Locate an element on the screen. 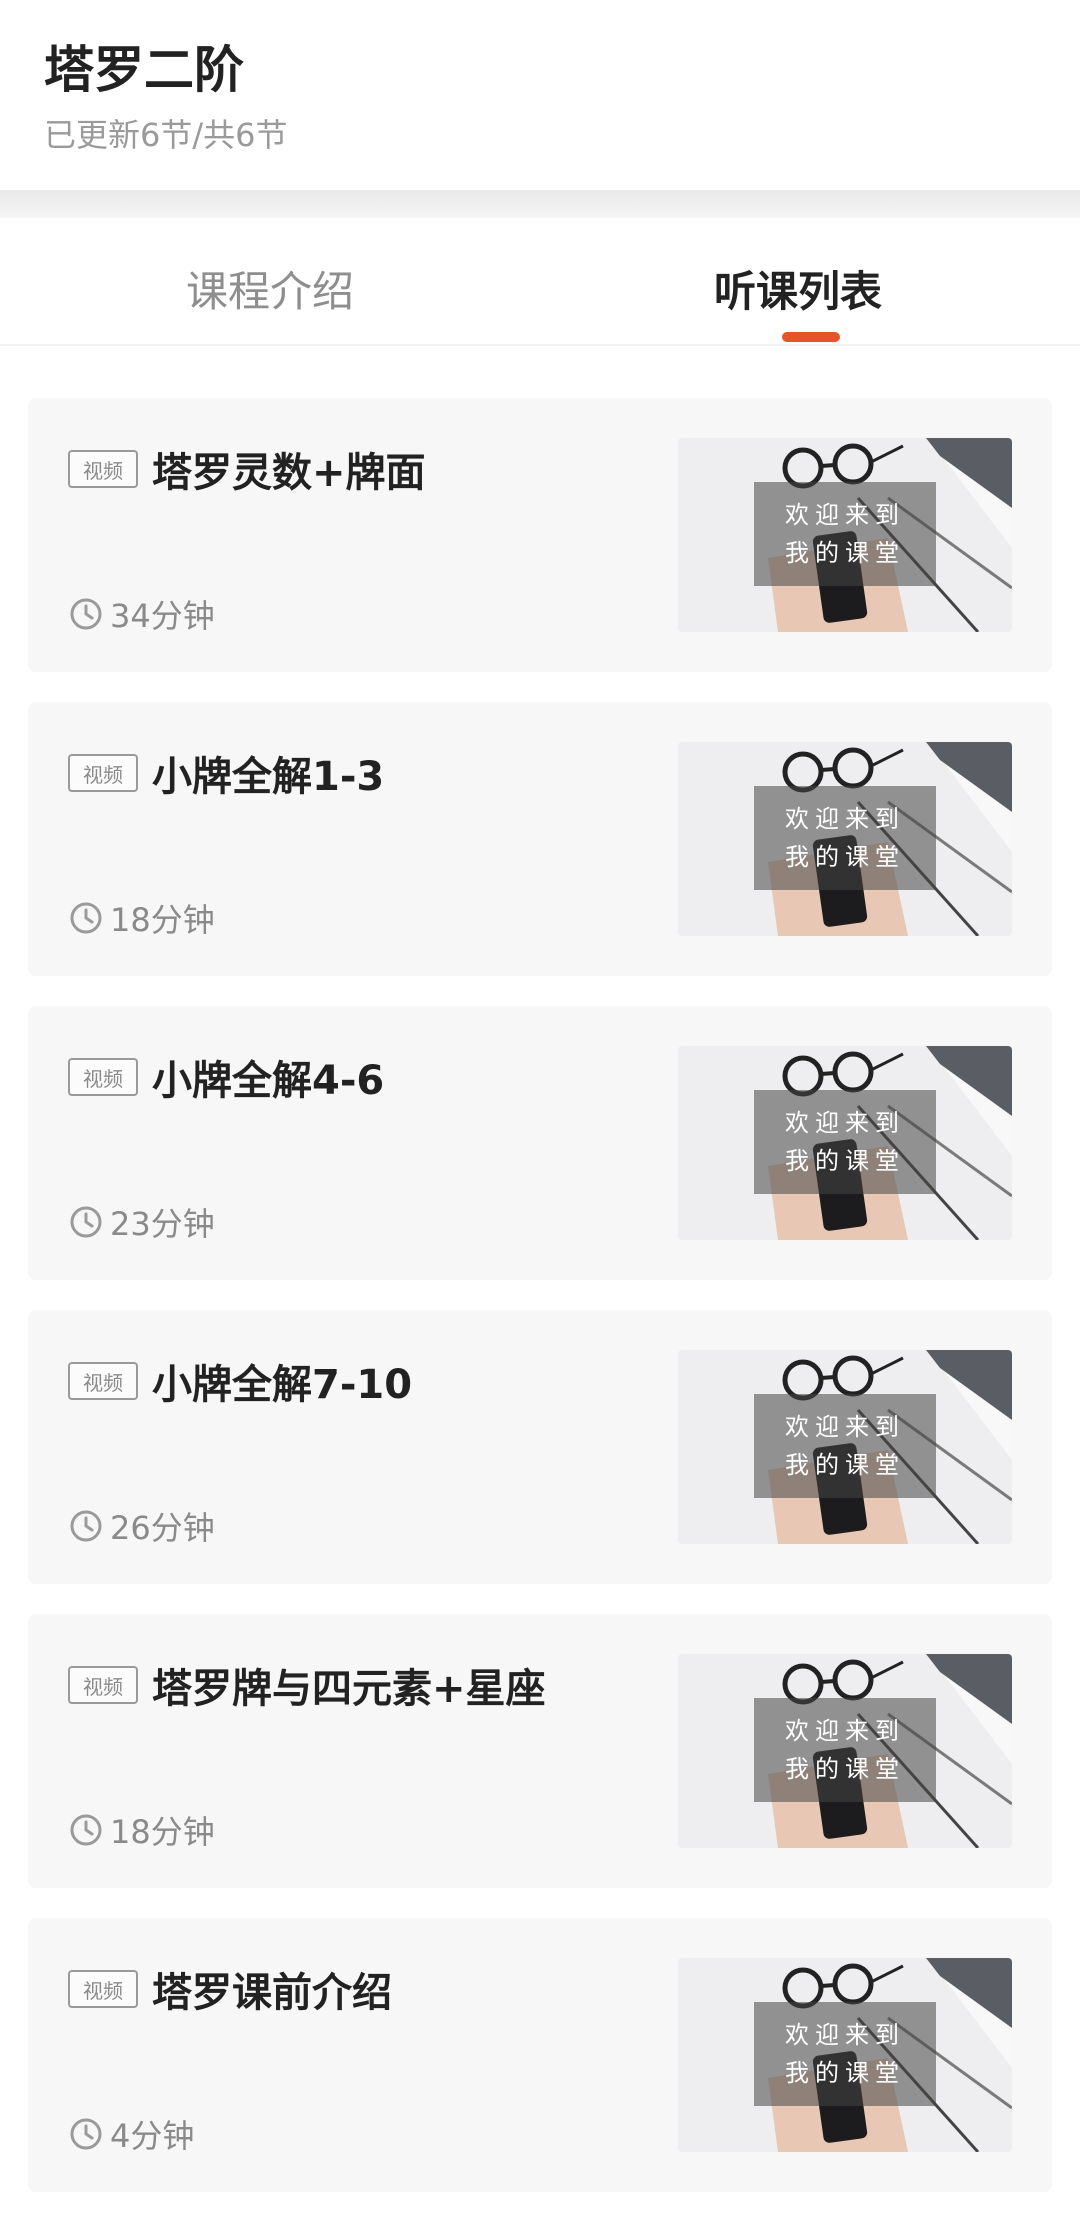  lesson-duration: 26分钟 is located at coordinates (141, 1526).